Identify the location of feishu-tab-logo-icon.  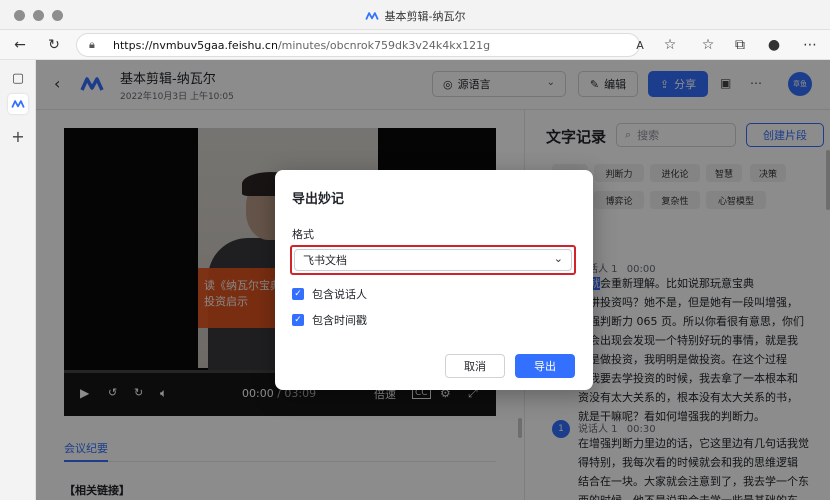
(18, 104).